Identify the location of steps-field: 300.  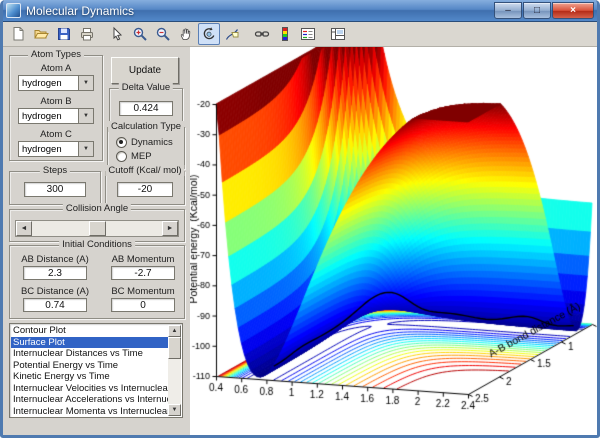
(55, 189).